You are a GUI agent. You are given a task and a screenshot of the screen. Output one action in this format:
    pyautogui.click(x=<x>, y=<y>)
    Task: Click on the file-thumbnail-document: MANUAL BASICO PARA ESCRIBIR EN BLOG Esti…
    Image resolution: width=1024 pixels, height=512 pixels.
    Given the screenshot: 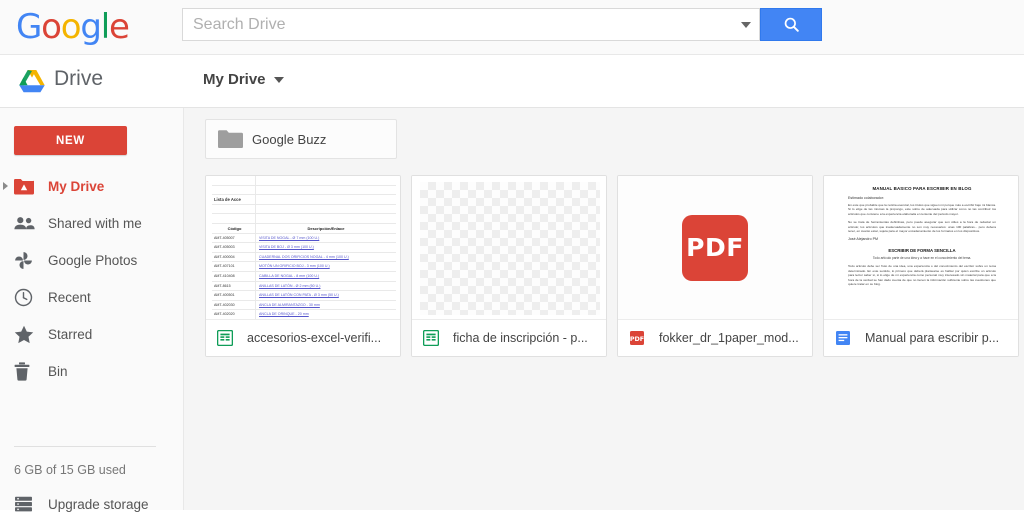 What is the action you would take?
    pyautogui.click(x=921, y=248)
    